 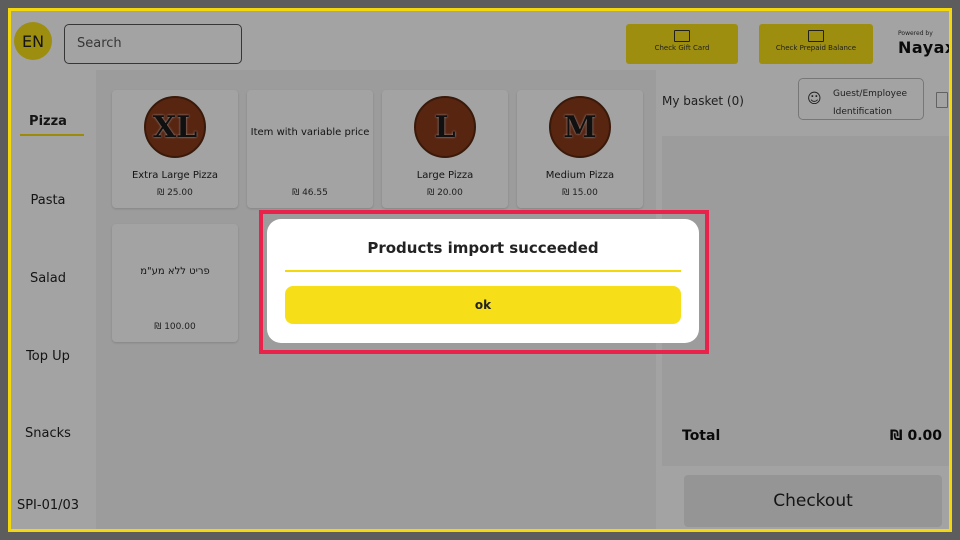 I want to click on dialog-divider, so click(x=483, y=271).